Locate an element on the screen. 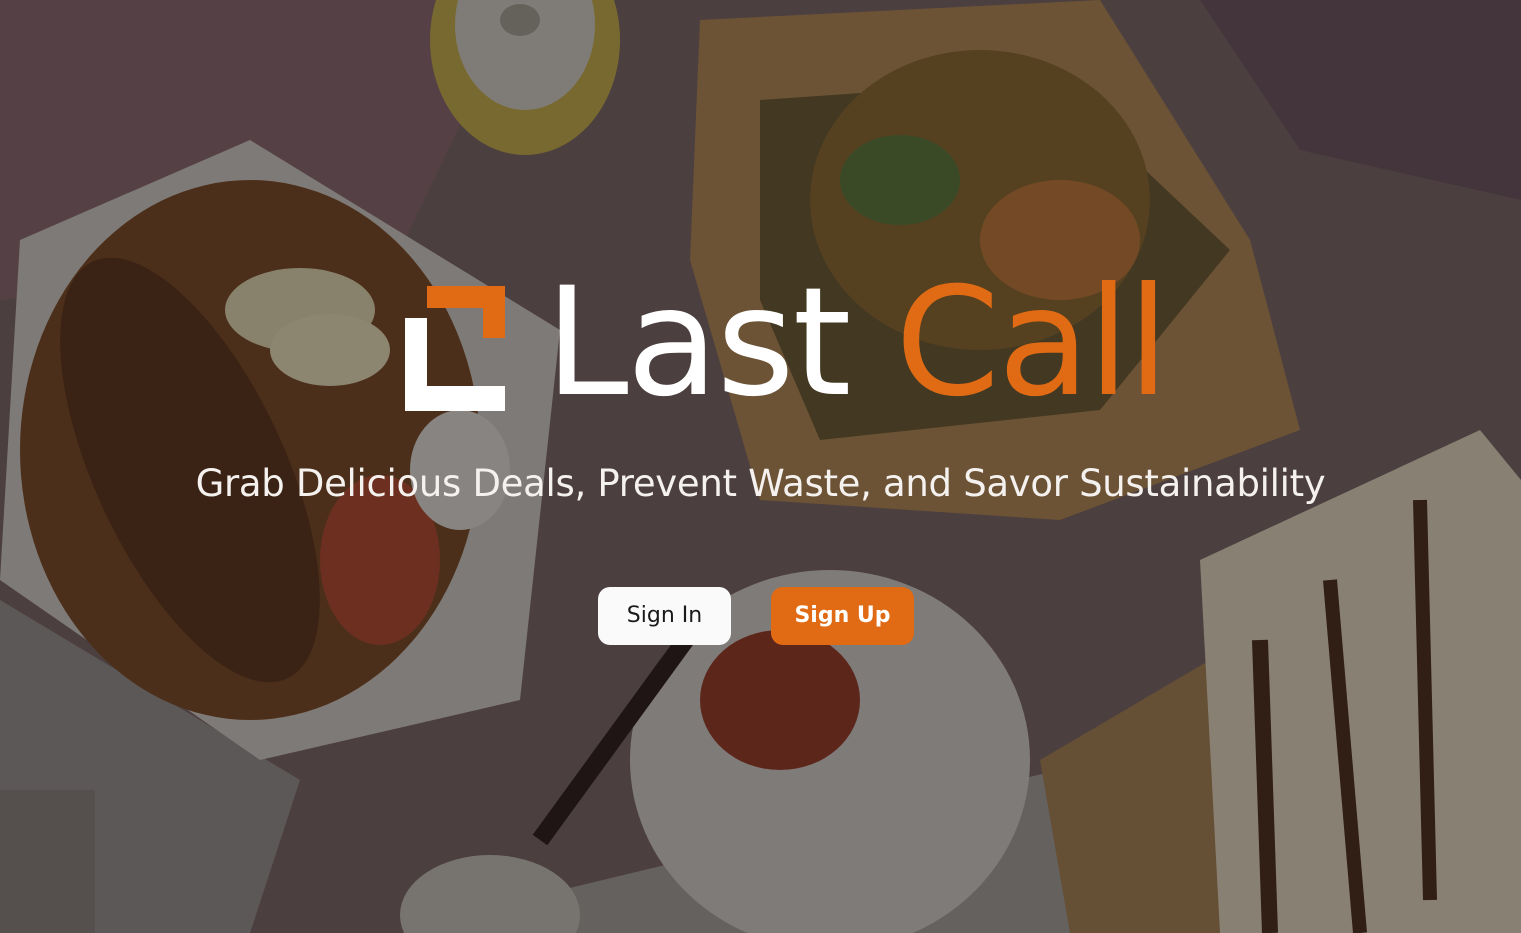  brand-name-last: Last is located at coordinates (698, 343).